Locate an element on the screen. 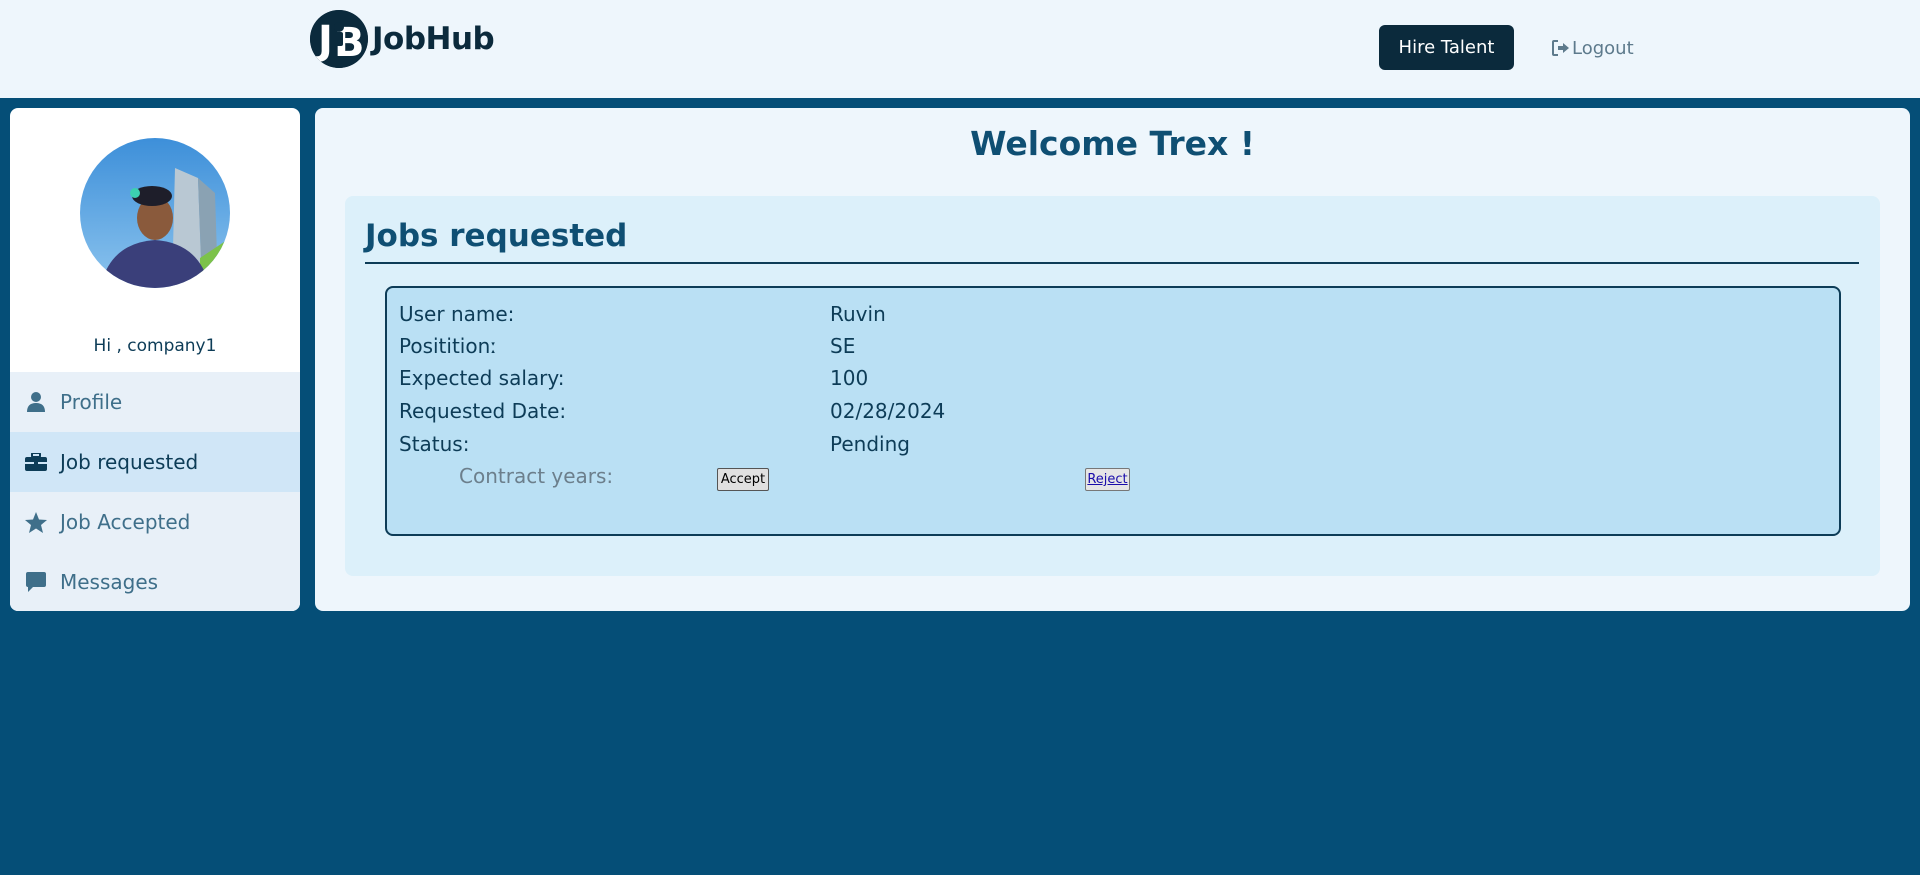 The width and height of the screenshot is (1920, 875). sidebar-greeting: Hi , company1 is located at coordinates (155, 346).